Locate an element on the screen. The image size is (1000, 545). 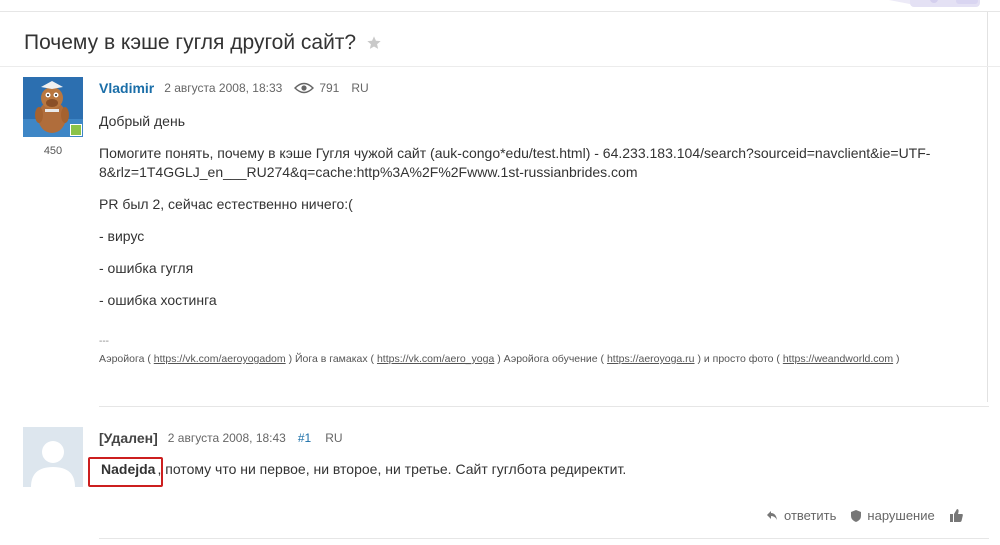
signature-text: ) is located at coordinates (896, 359).